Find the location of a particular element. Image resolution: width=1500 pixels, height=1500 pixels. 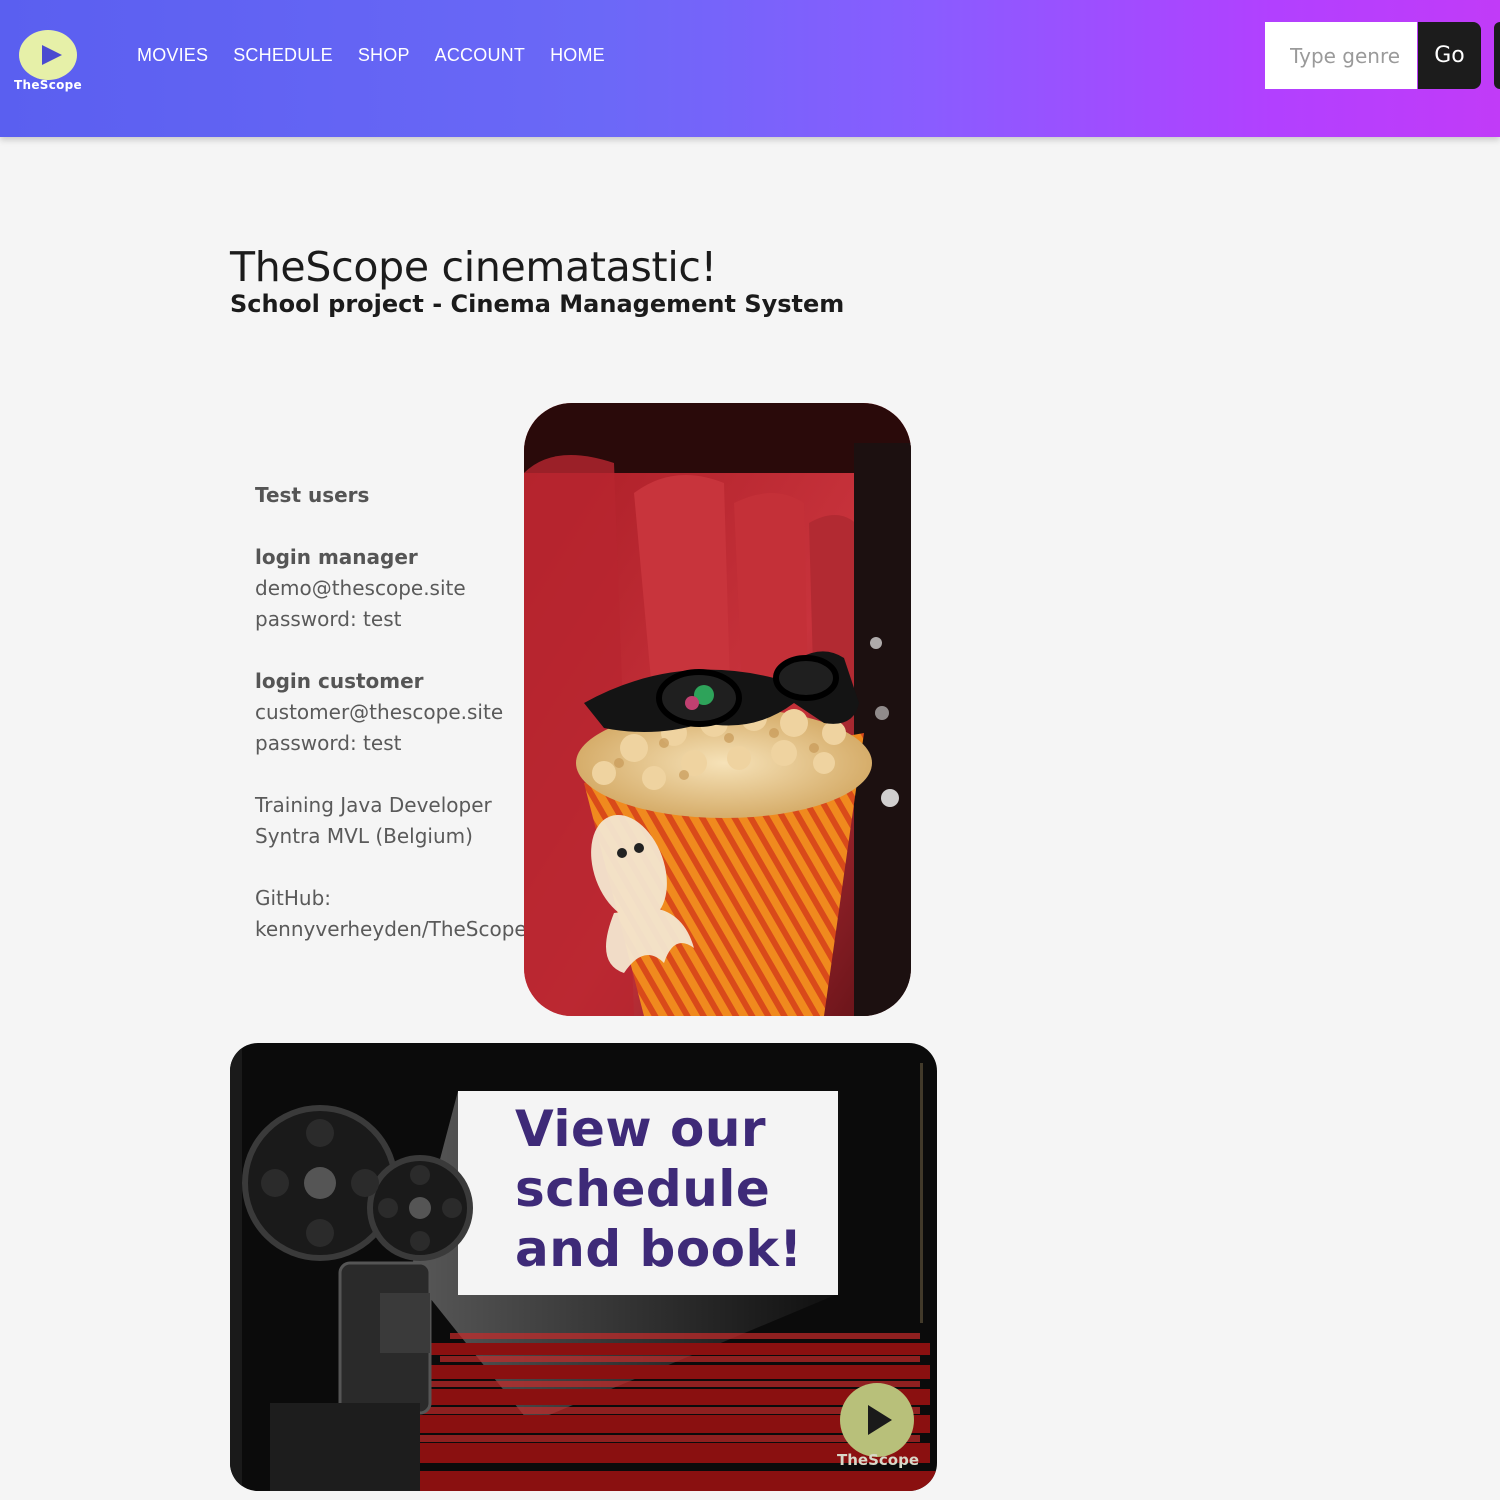

main-nav: MOVIES SCHEDULE SHOP ACCOUNT HOME is located at coordinates (371, 55).